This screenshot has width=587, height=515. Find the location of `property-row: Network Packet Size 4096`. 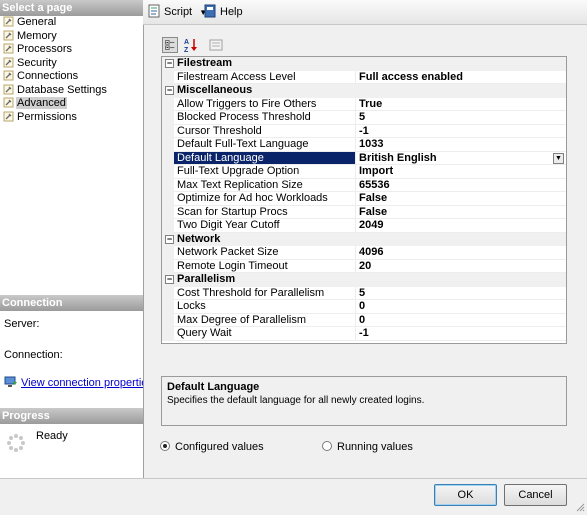

property-row: Network Packet Size 4096 is located at coordinates (364, 253).